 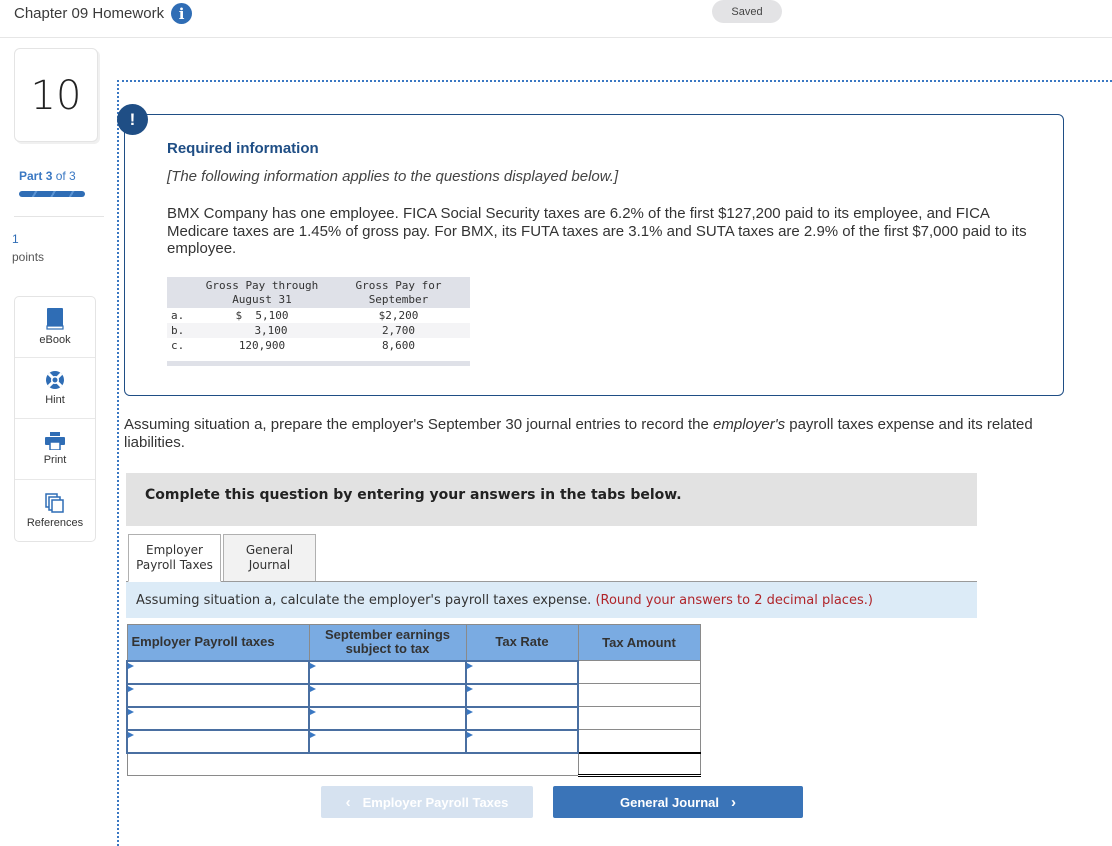 What do you see at coordinates (59, 216) in the screenshot?
I see `sidebar-divider` at bounding box center [59, 216].